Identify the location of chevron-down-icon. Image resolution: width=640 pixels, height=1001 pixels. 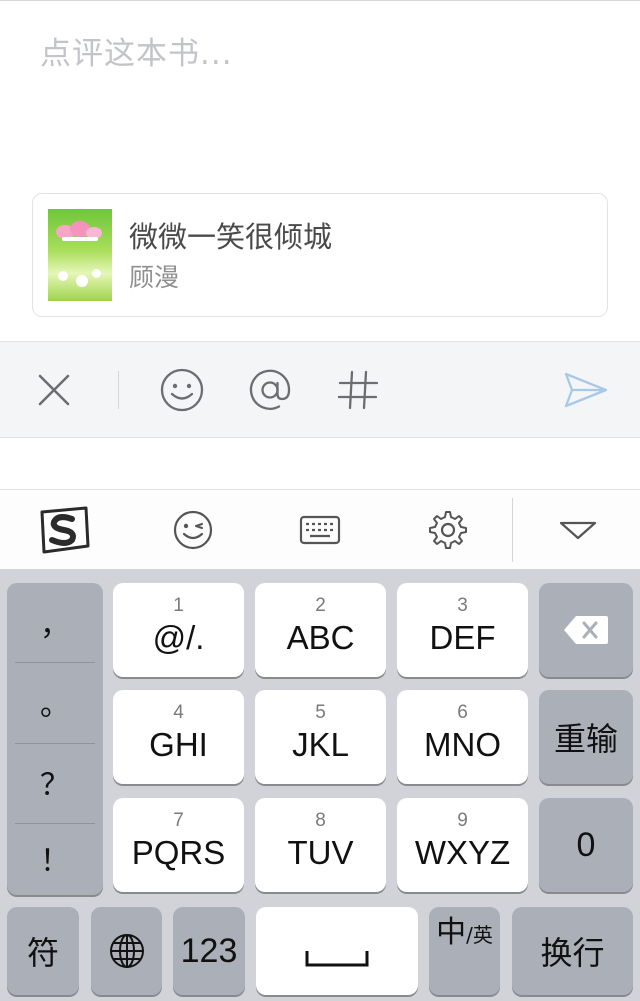
(578, 530).